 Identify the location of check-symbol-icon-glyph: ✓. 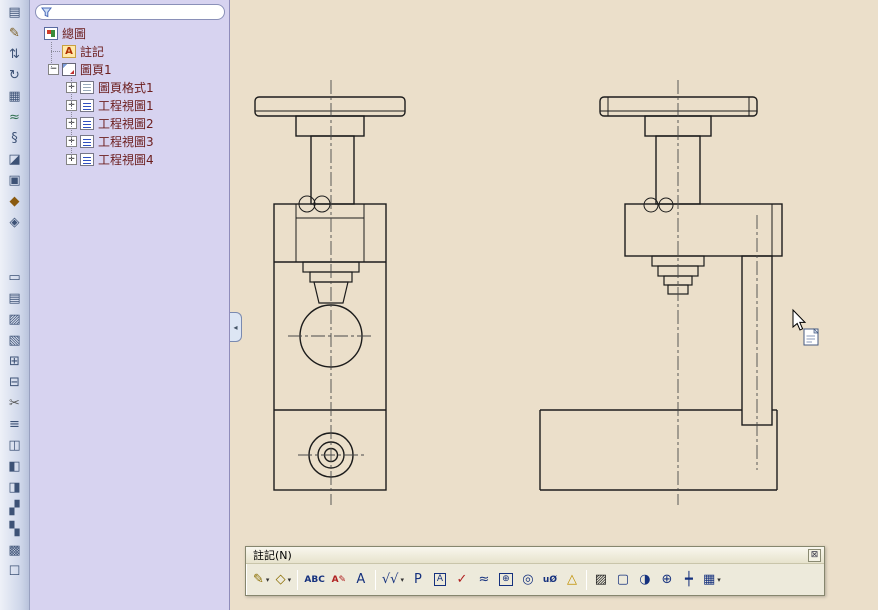
(462, 579).